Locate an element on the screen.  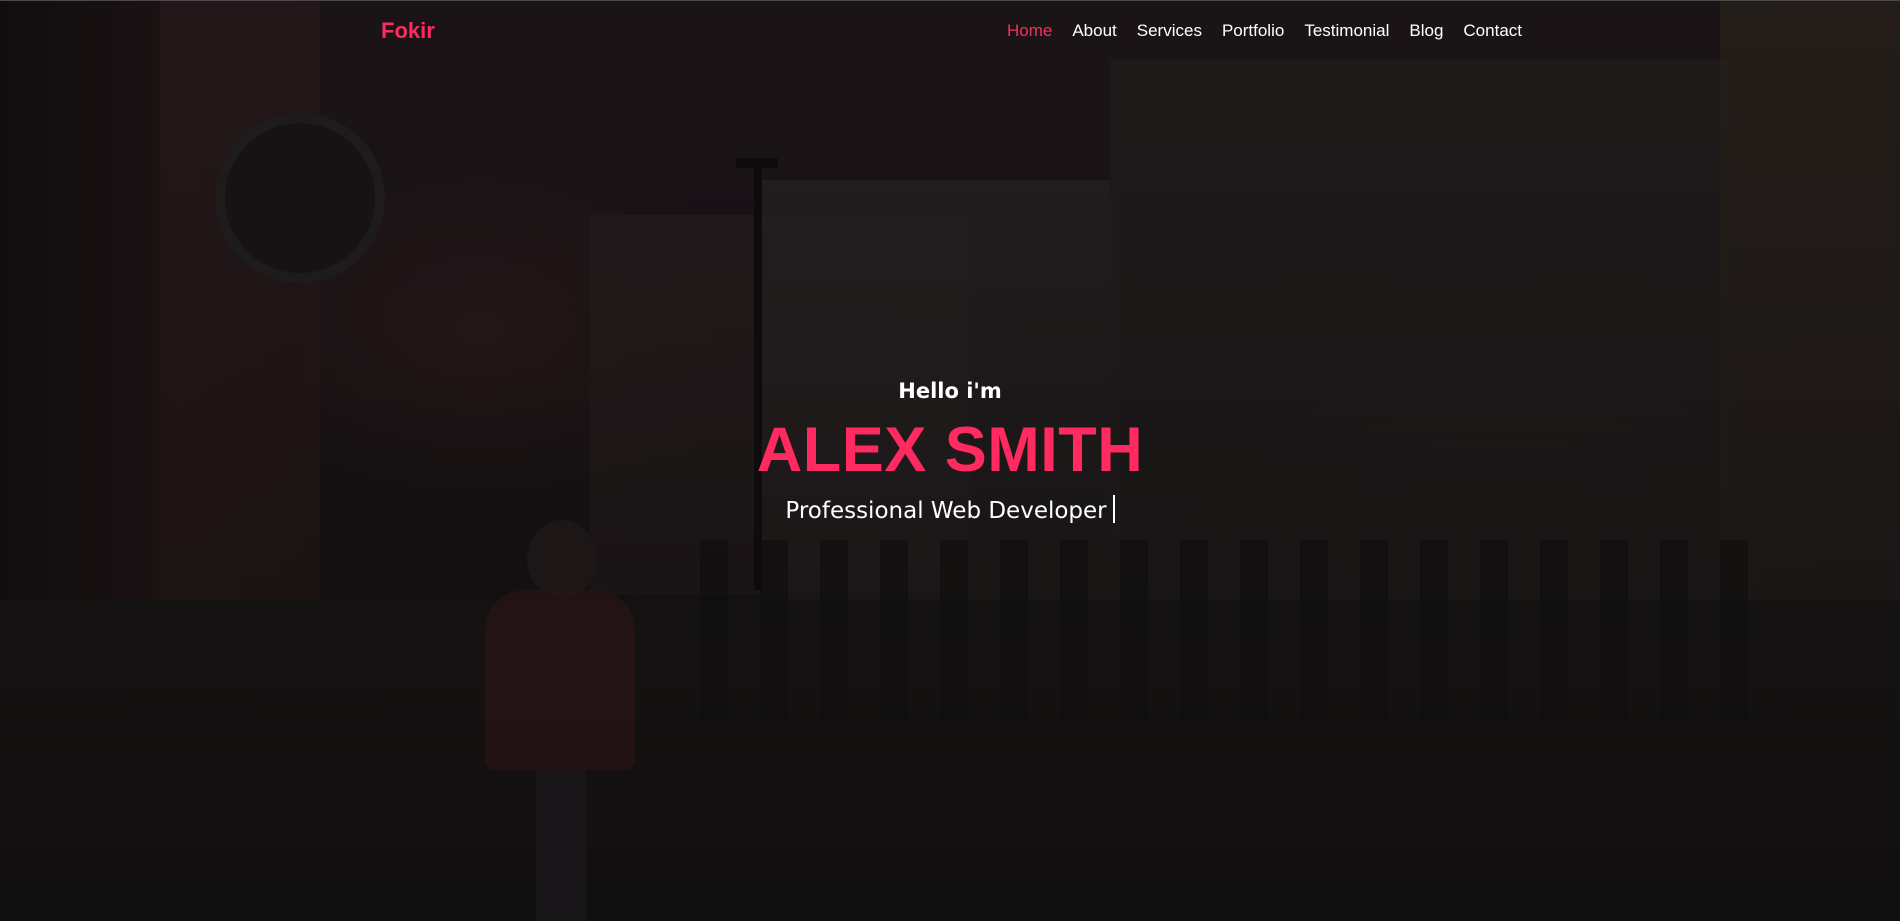
nav-link-about: About is located at coordinates (1094, 30).